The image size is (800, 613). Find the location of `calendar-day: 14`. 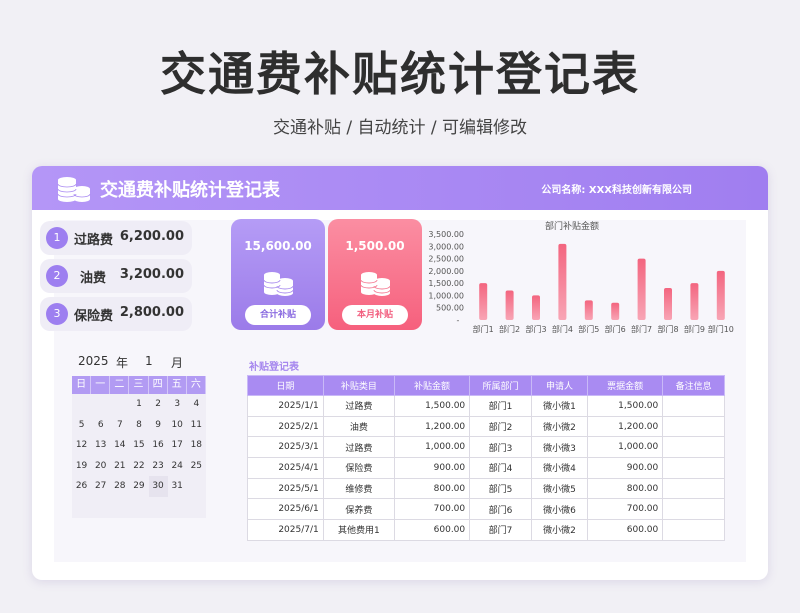

calendar-day: 14 is located at coordinates (119, 445).